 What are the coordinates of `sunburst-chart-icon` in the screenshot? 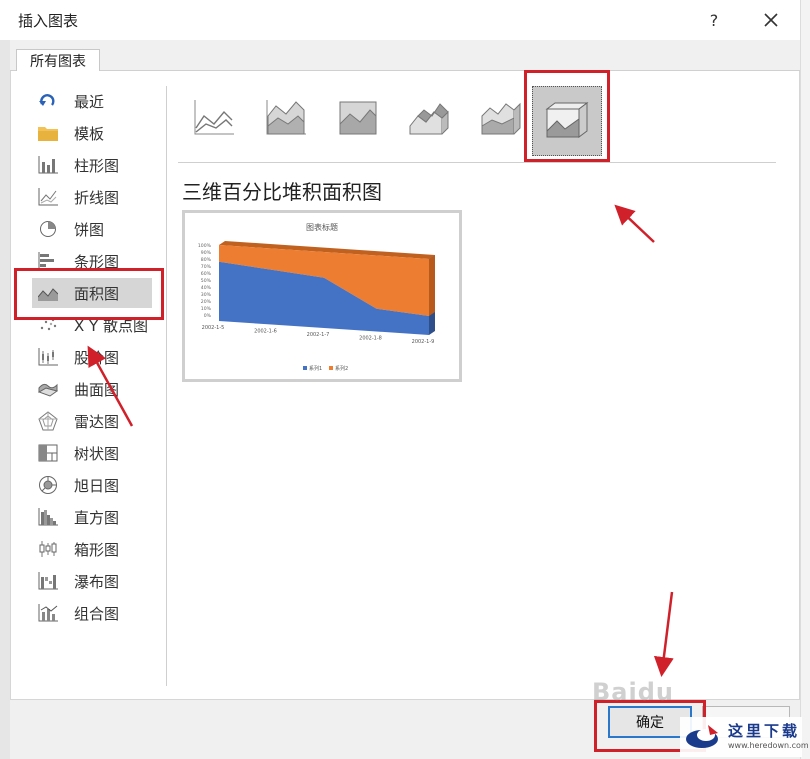 It's located at (48, 485).